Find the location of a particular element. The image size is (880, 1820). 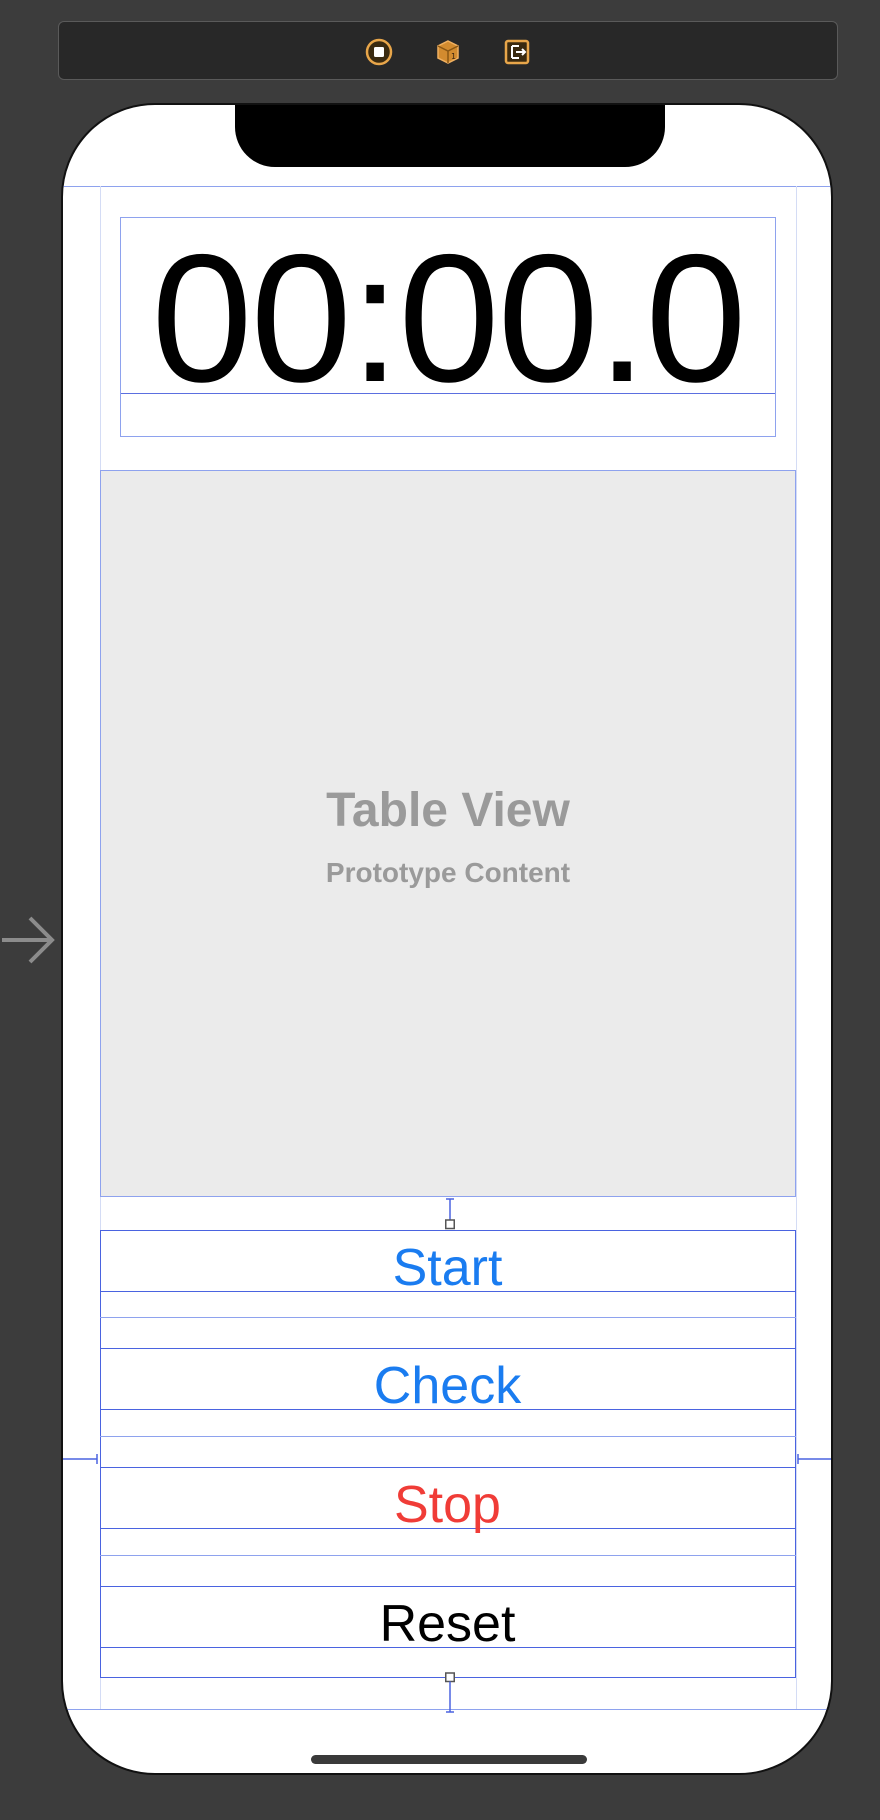

leading-constraint is located at coordinates (81, 1458).